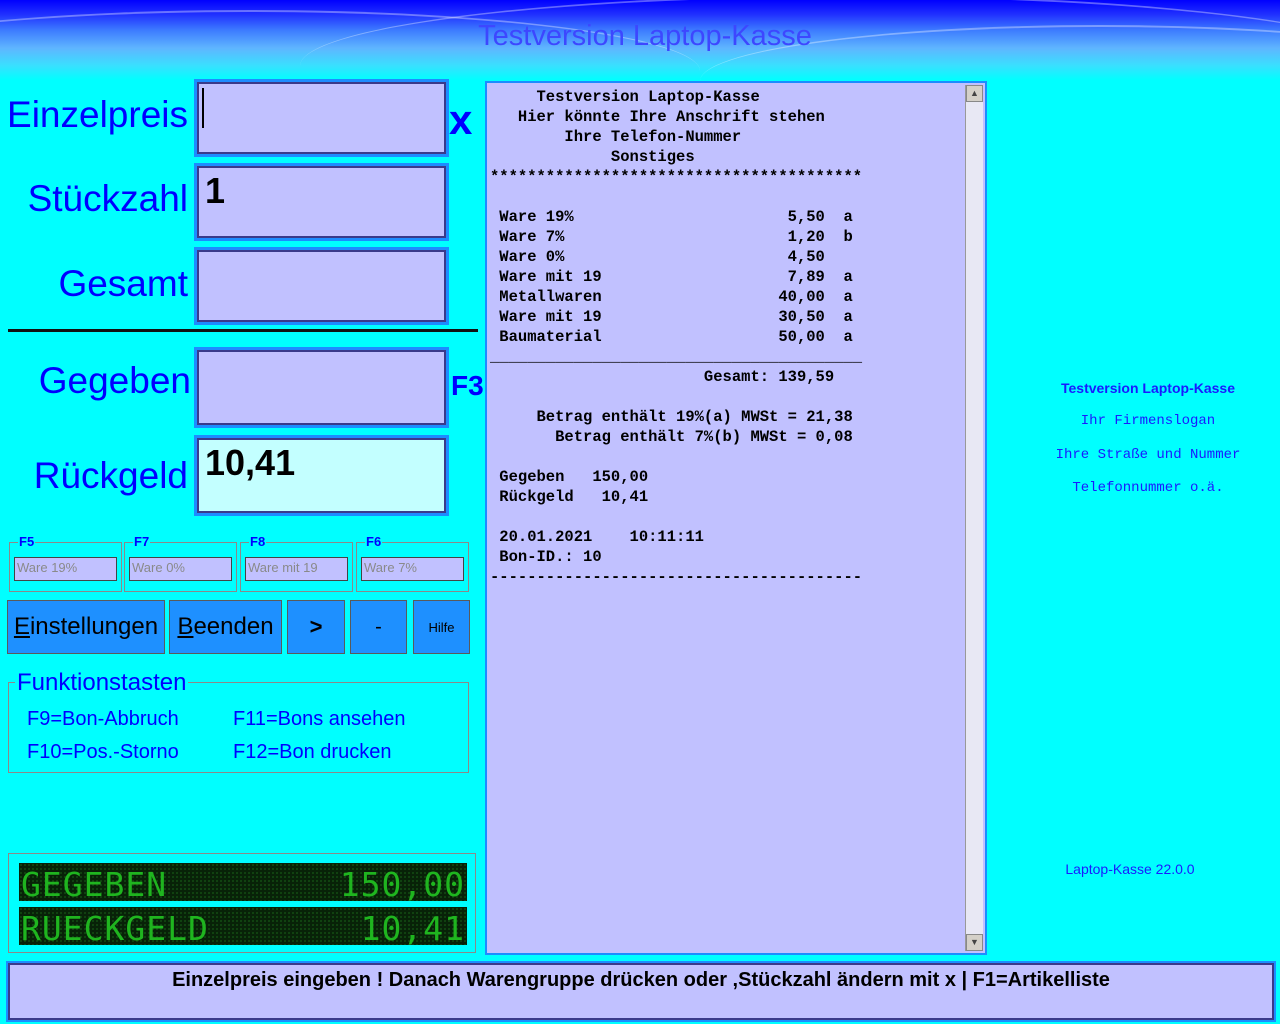  Describe the element at coordinates (321, 202) in the screenshot. I see `stueckzahl-input: 1` at that location.